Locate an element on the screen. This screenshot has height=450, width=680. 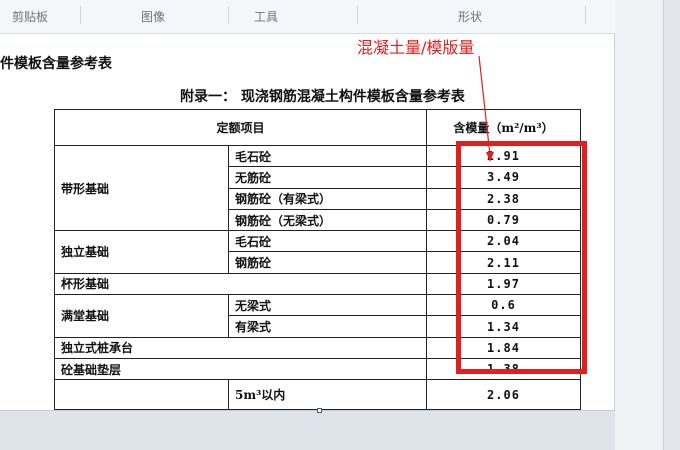
group-cell: 满堂基础 is located at coordinates (141, 316).